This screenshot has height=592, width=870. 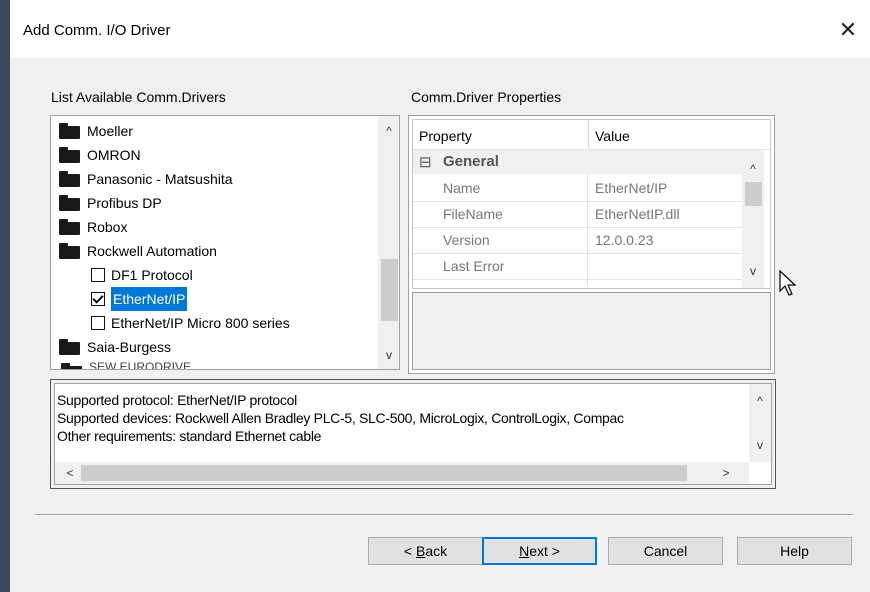 I want to click on description-horizontal-scrollbar: < >, so click(x=402, y=473).